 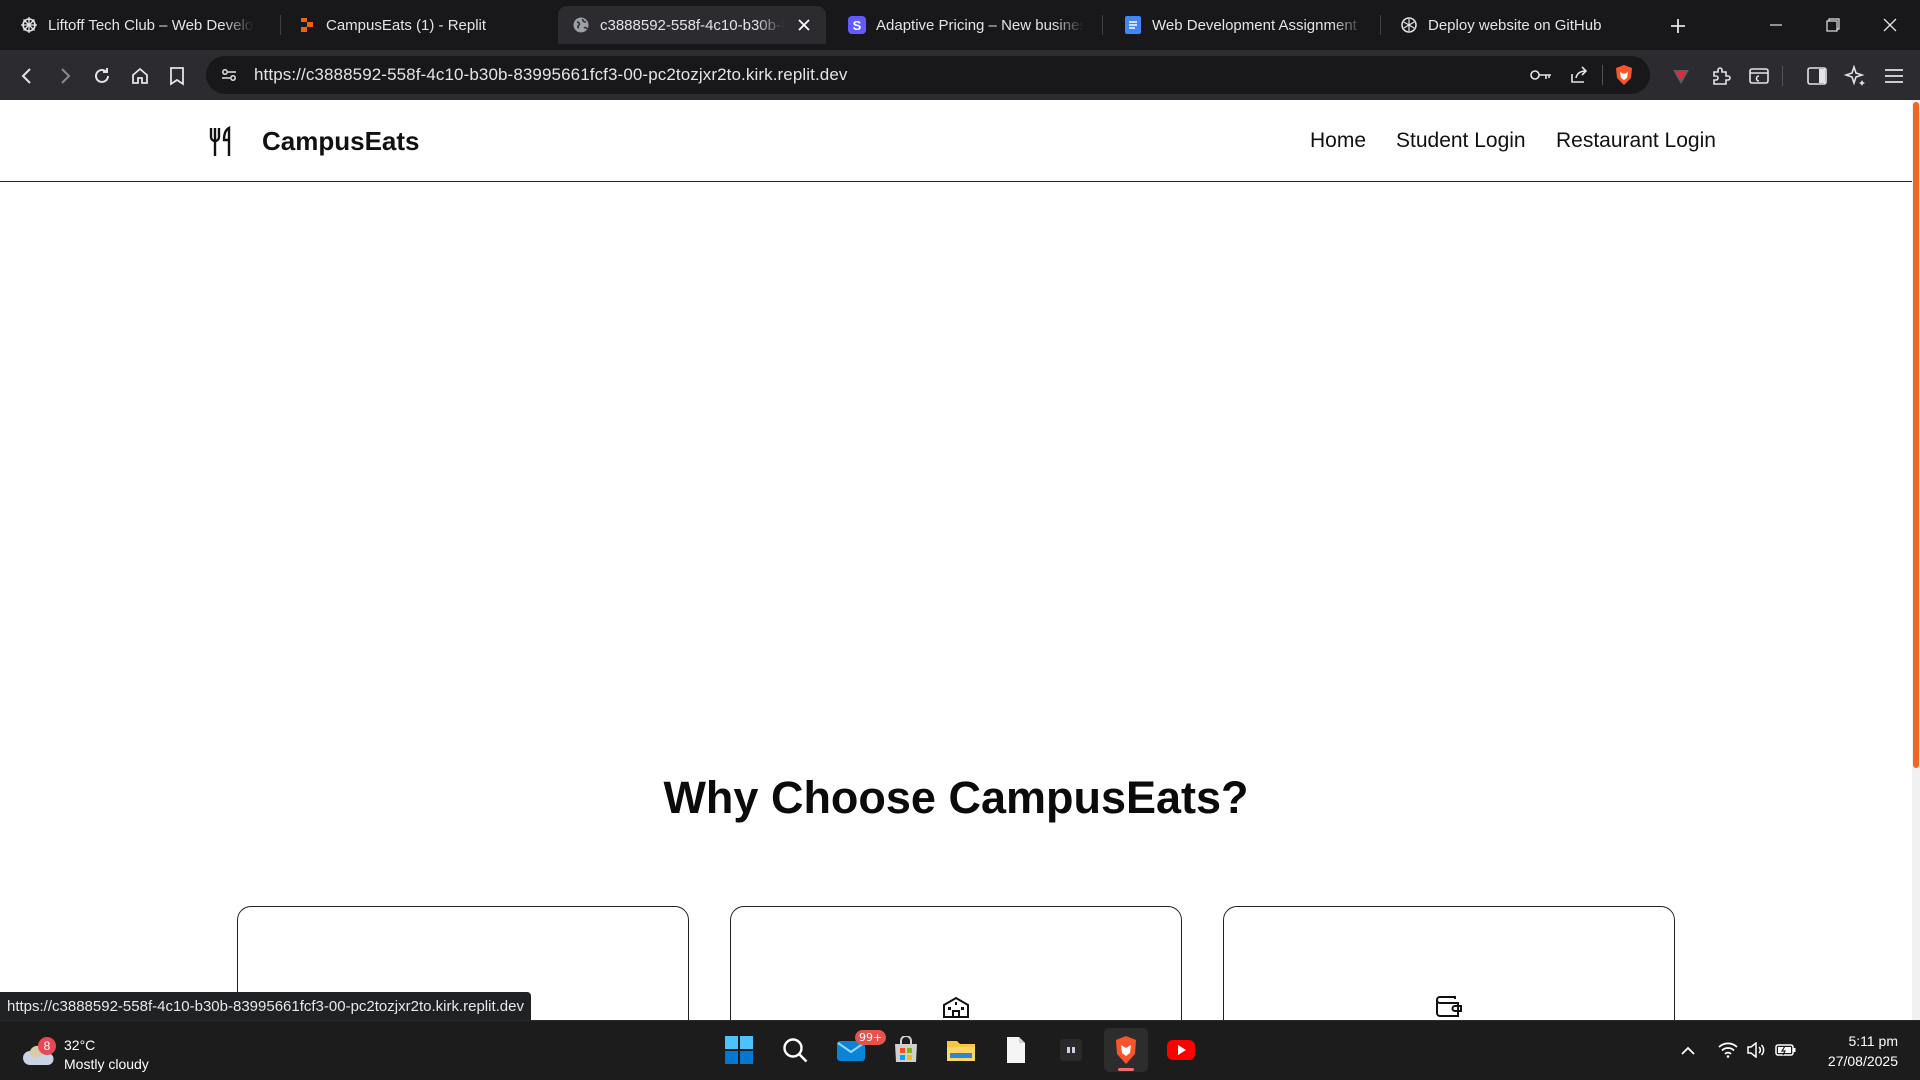 What do you see at coordinates (1688, 1050) in the screenshot?
I see `show-hidden-icons-button` at bounding box center [1688, 1050].